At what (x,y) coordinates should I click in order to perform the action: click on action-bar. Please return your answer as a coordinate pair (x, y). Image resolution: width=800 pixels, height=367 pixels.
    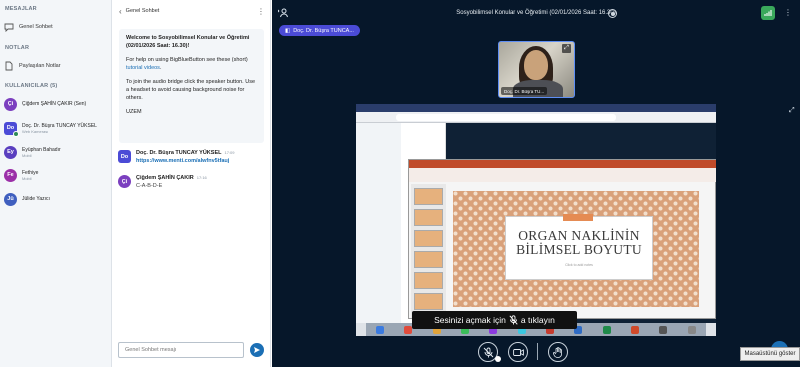
    Looking at the image, I should click on (536, 353).